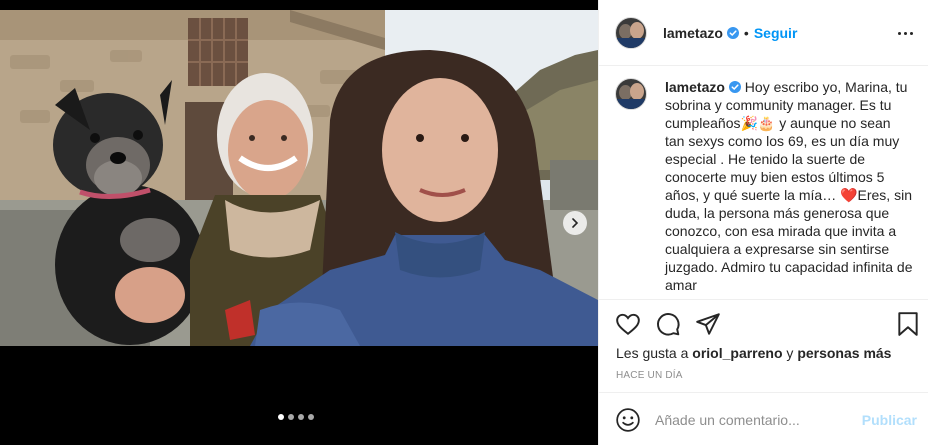  Describe the element at coordinates (628, 324) in the screenshot. I see `heart-icon` at that location.